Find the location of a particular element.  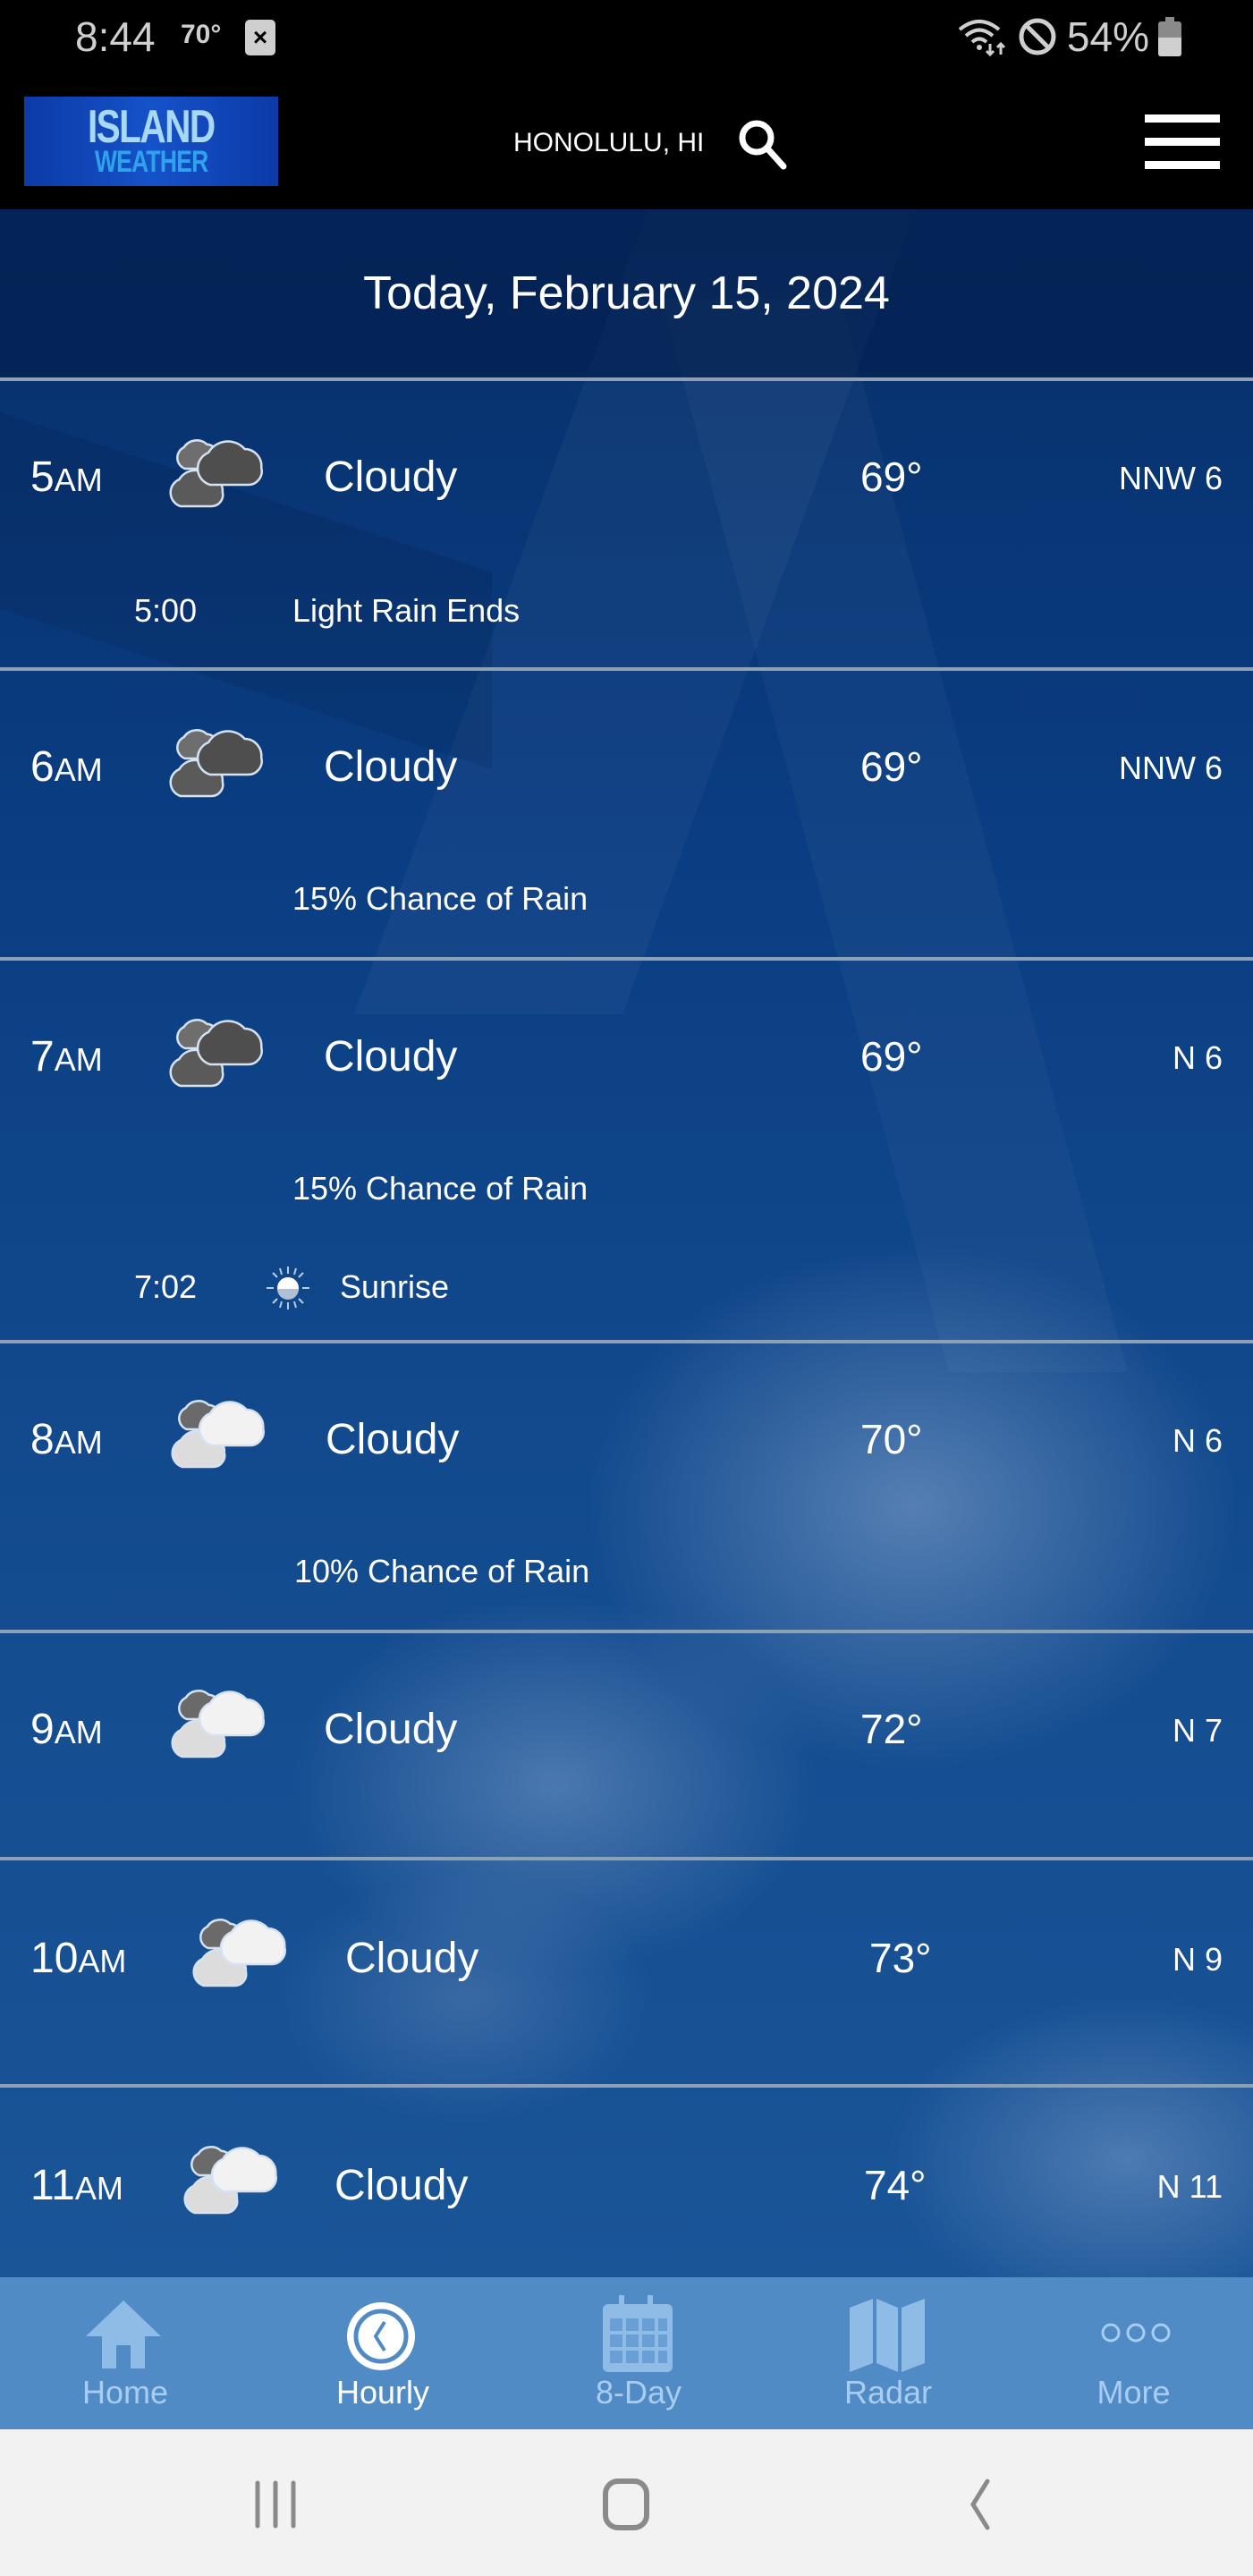

tab-more: More is located at coordinates (1133, 2353).